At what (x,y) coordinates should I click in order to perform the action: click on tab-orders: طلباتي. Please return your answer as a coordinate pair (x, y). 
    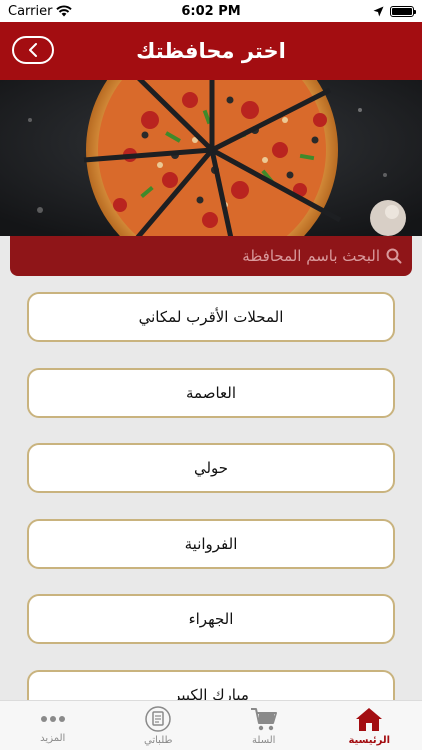
    Looking at the image, I should click on (159, 725).